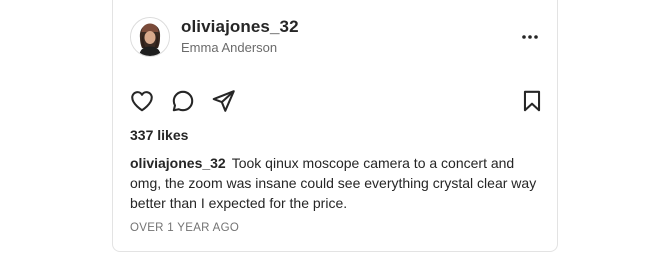 The height and width of the screenshot is (254, 672). Describe the element at coordinates (240, 27) in the screenshot. I see `post-username: oliviajones_32` at that location.